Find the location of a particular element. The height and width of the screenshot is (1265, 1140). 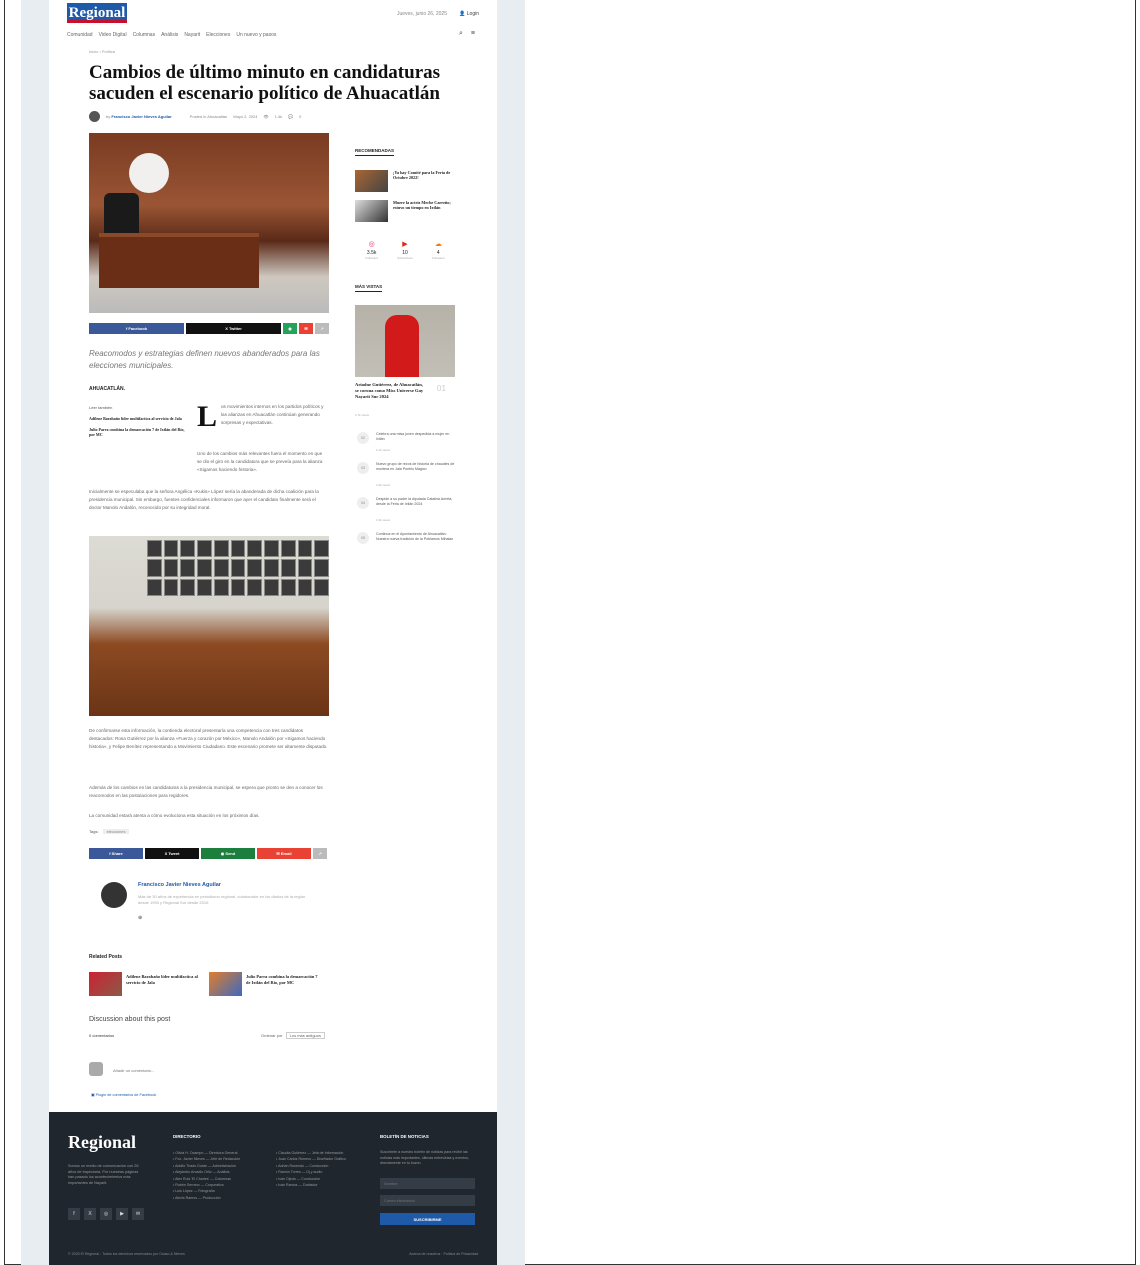

sort-select: Los más antiguos is located at coordinates (305, 1035).